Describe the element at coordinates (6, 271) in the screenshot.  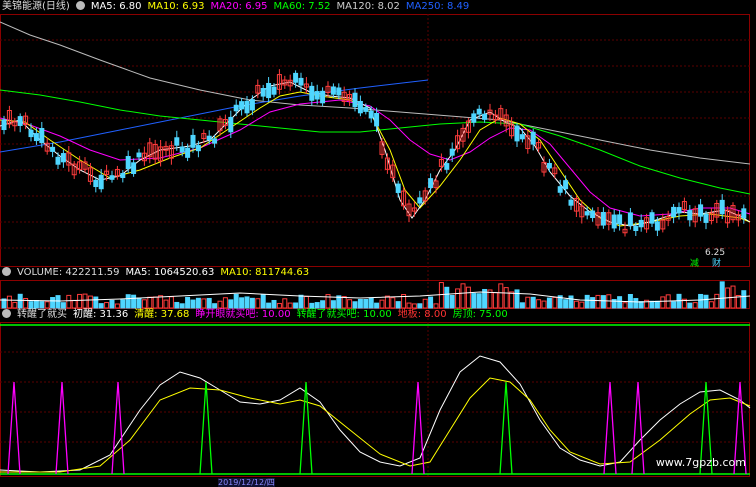
I see `volume-settings-icon` at that location.